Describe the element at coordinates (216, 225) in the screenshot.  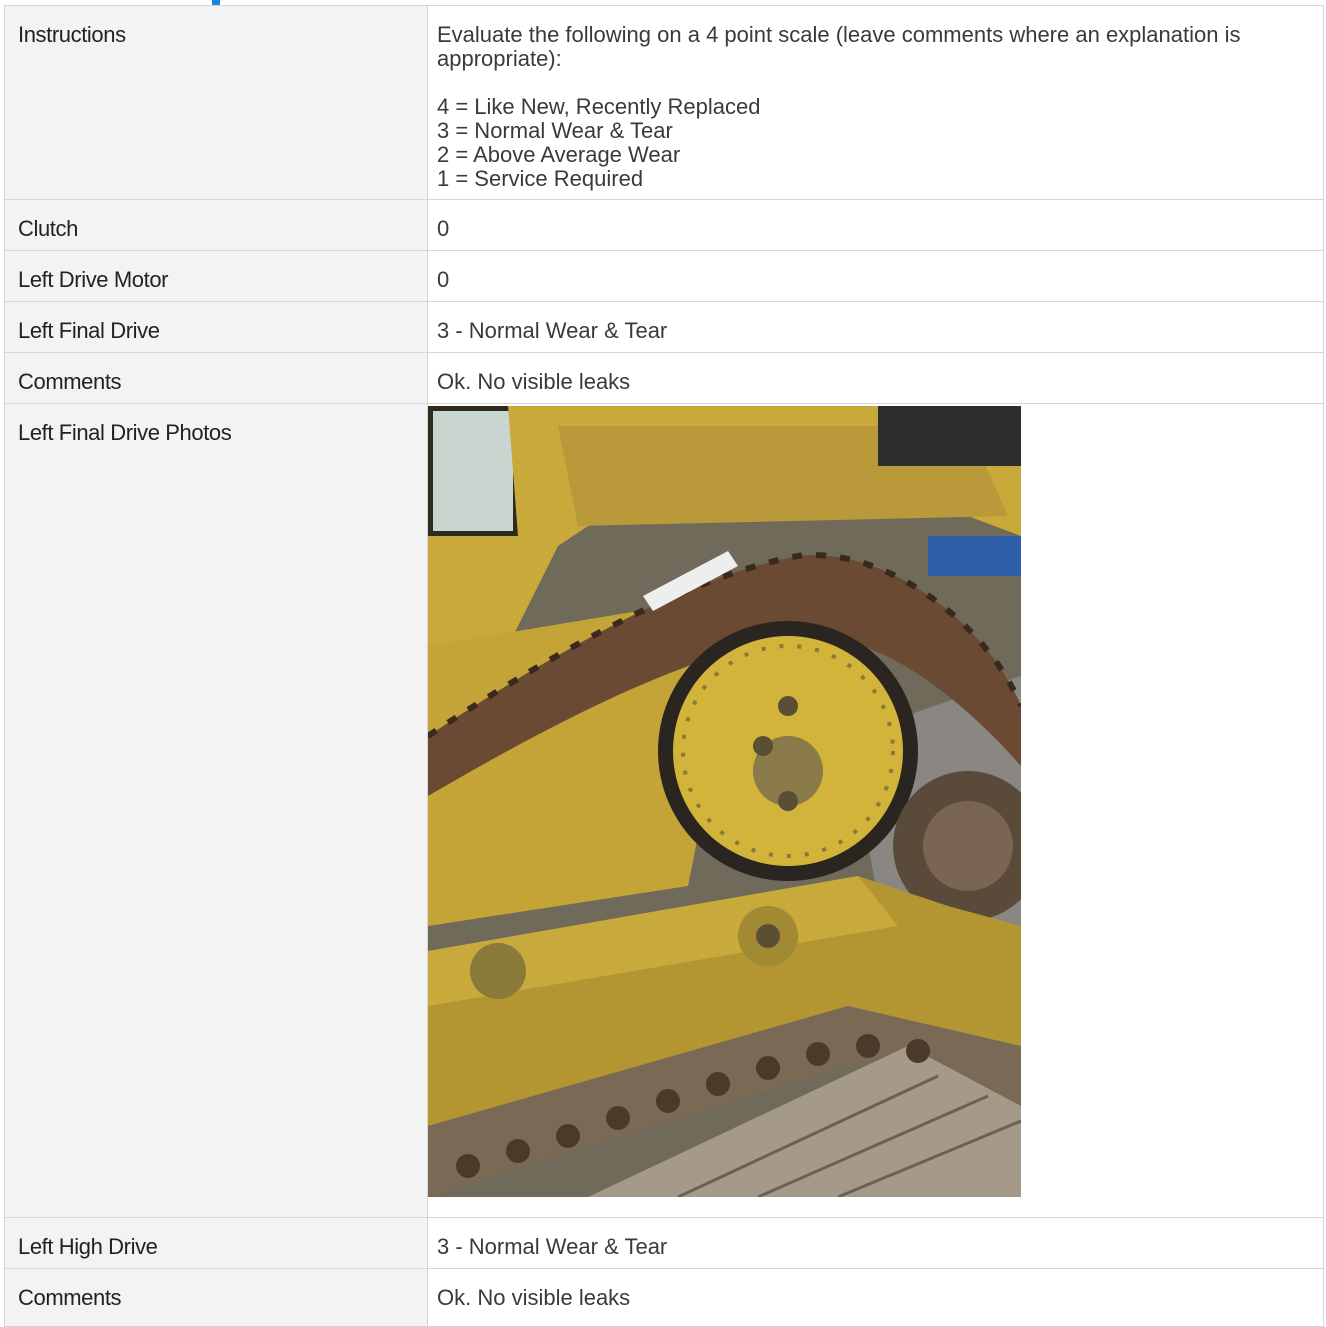
I see `row-label: Clutch` at that location.